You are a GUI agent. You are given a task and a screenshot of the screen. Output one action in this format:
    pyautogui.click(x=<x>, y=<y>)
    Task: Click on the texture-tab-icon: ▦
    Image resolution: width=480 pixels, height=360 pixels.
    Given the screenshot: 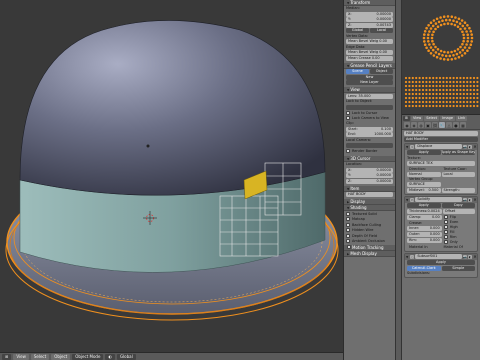 What is the action you would take?
    pyautogui.click(x=463, y=125)
    